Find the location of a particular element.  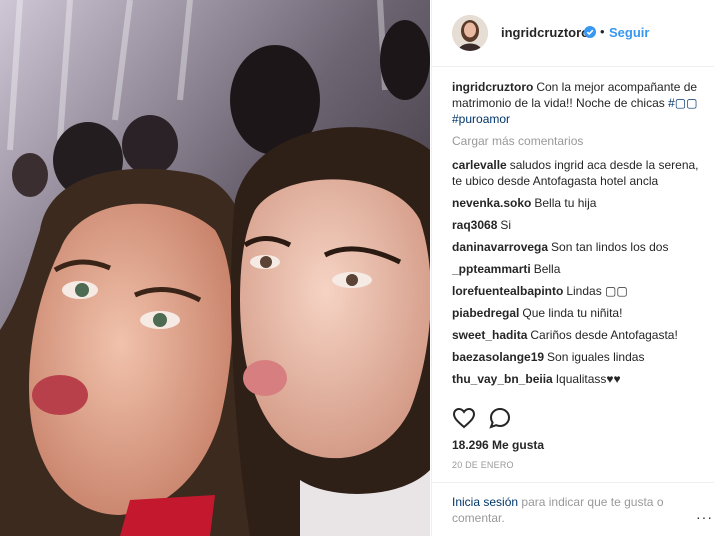

header-username: ingridcruztoro is located at coordinates (545, 32).